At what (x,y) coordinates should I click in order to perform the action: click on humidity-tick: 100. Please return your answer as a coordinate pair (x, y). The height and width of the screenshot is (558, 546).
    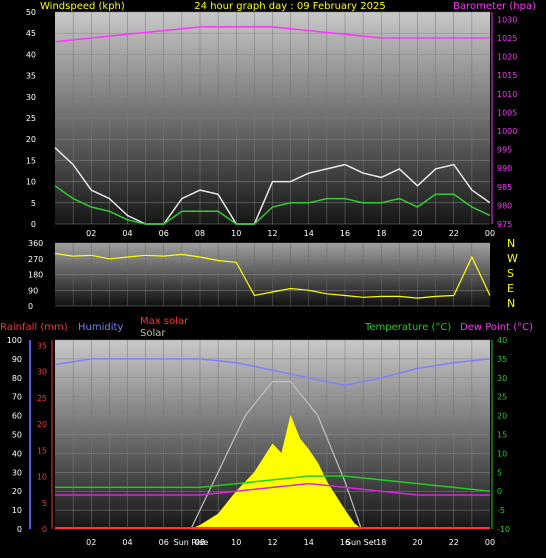
    Looking at the image, I should click on (14, 340).